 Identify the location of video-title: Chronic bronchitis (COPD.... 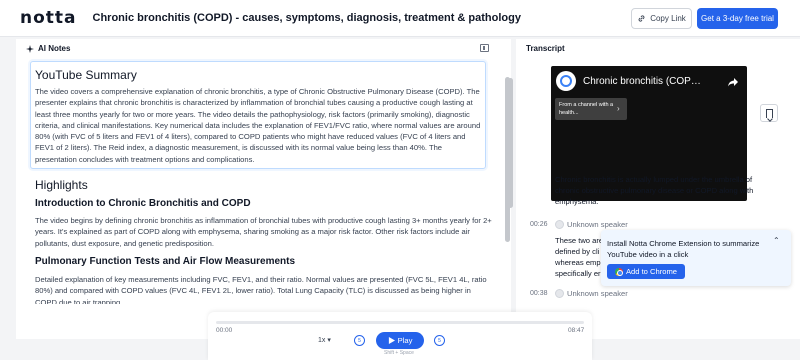
(642, 81).